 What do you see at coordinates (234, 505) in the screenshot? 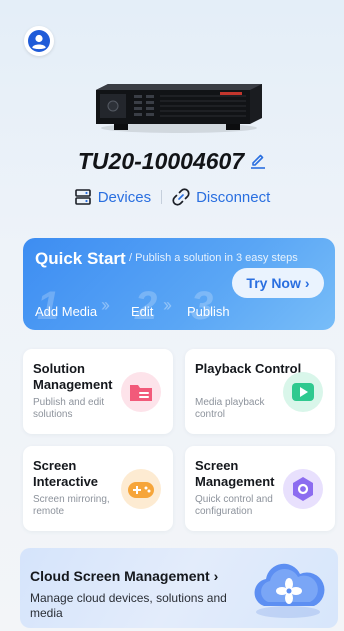
I see `card-subtitle: Quick control and configuration` at bounding box center [234, 505].